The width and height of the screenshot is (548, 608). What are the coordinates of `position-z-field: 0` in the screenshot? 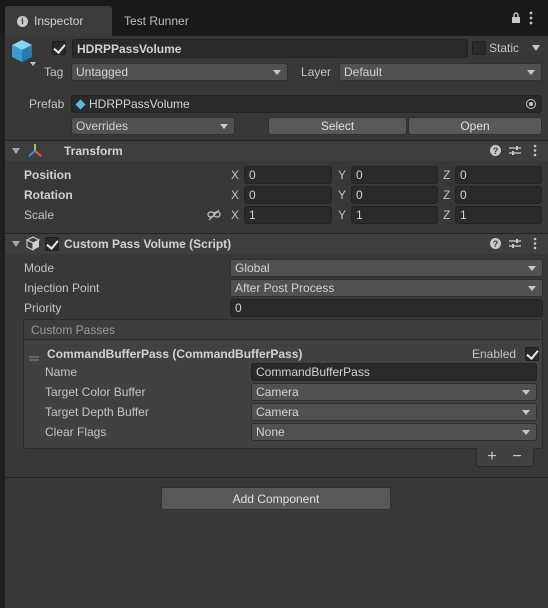 It's located at (498, 175).